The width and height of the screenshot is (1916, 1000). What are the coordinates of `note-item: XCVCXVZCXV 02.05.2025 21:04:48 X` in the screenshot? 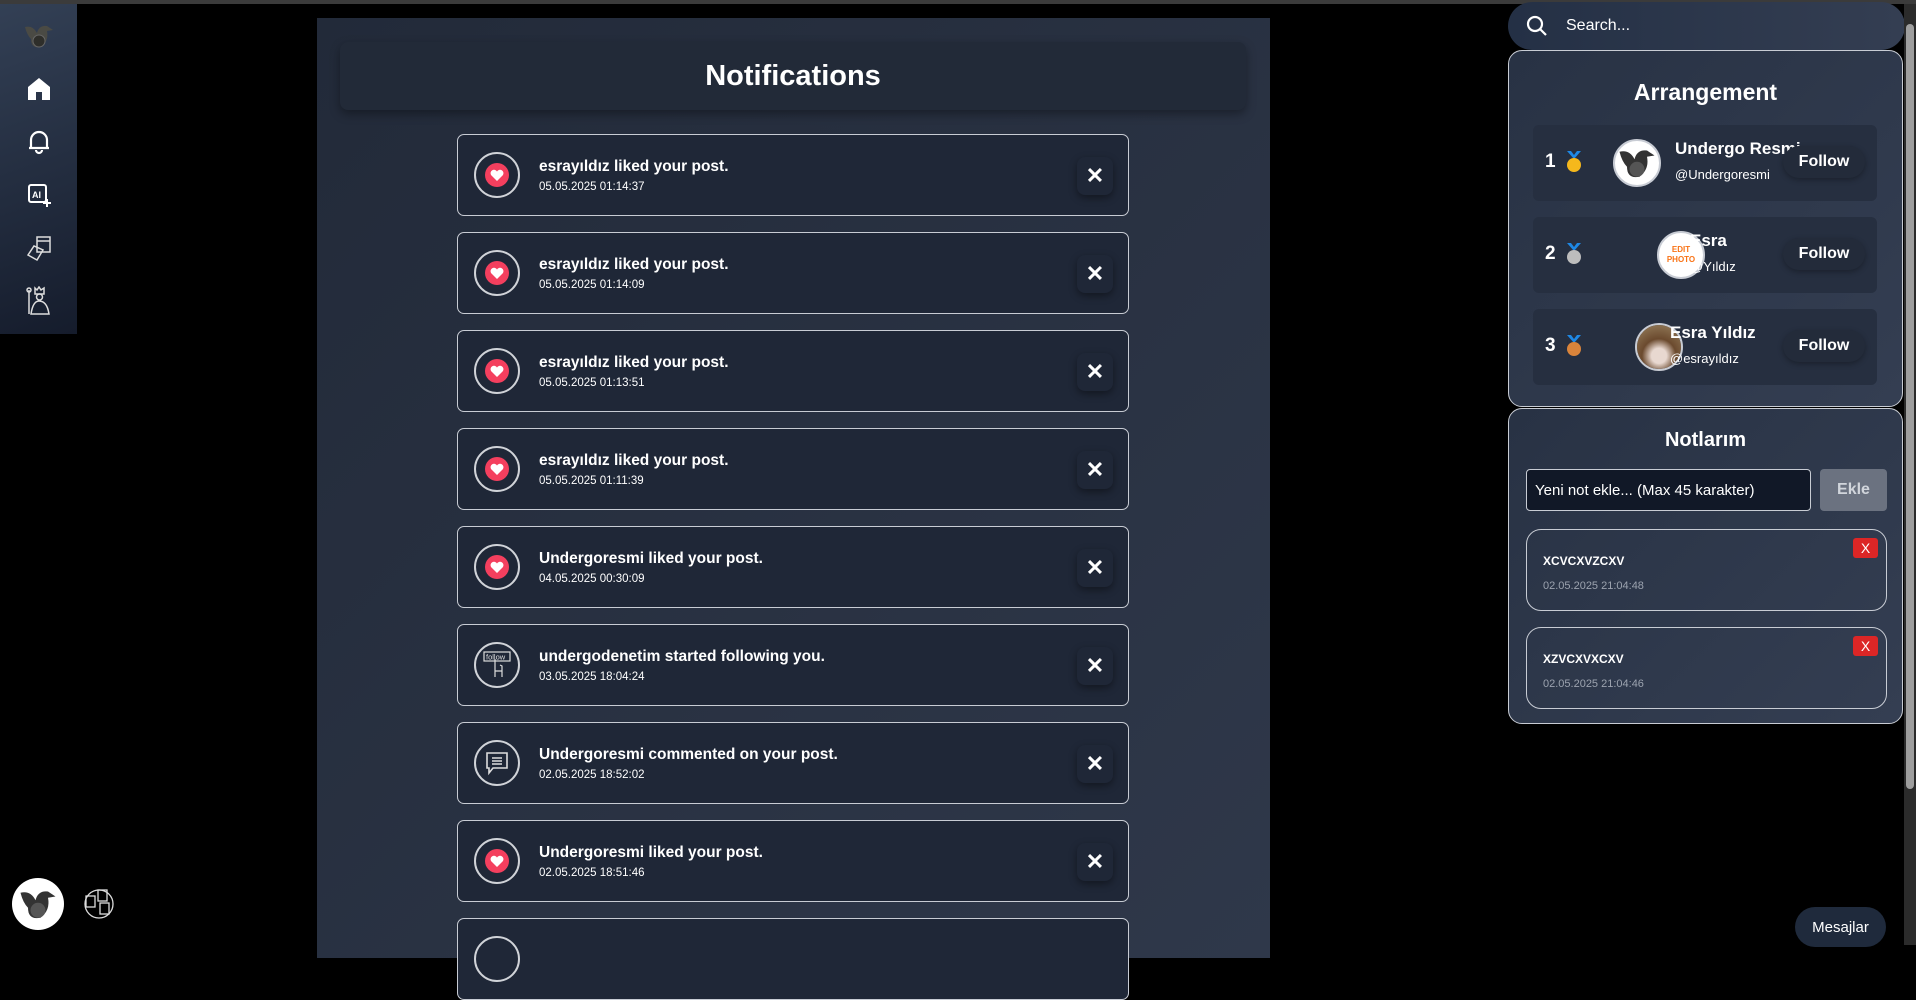 It's located at (1706, 570).